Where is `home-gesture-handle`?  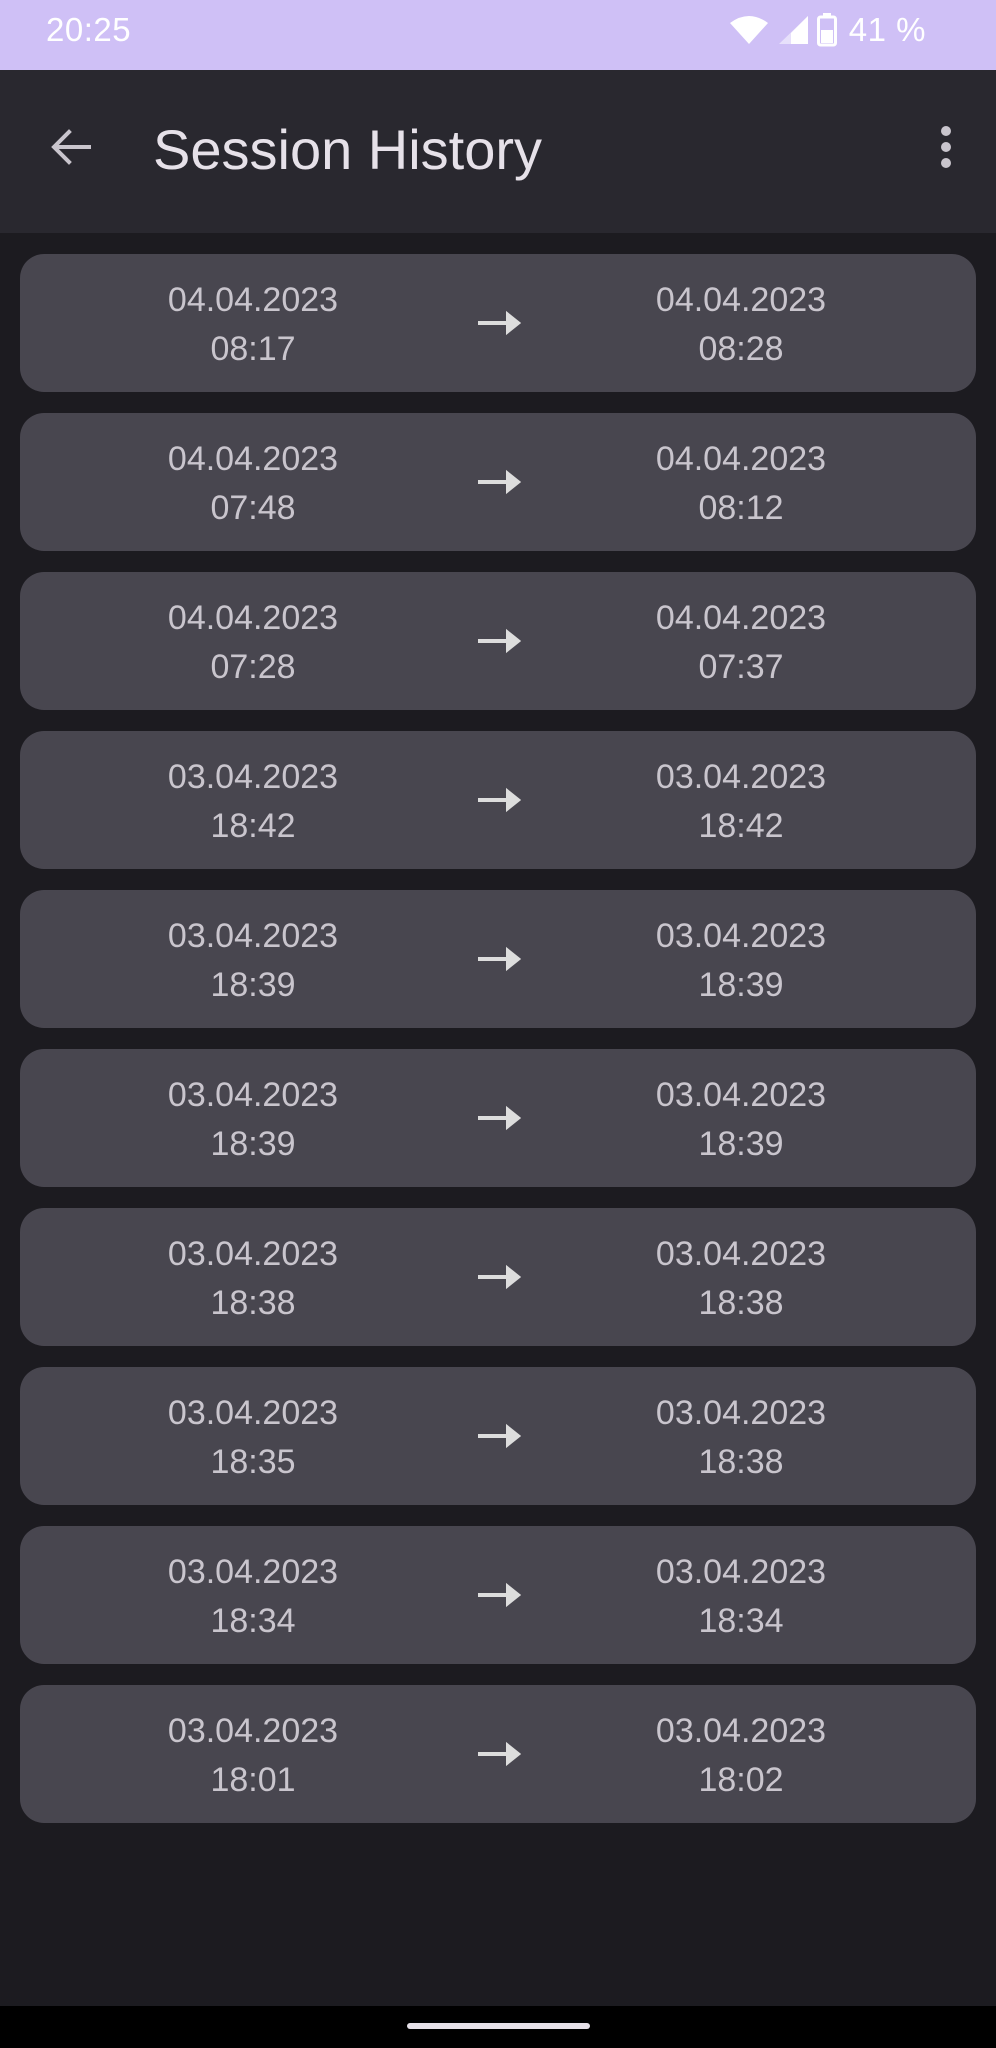
home-gesture-handle is located at coordinates (498, 2026).